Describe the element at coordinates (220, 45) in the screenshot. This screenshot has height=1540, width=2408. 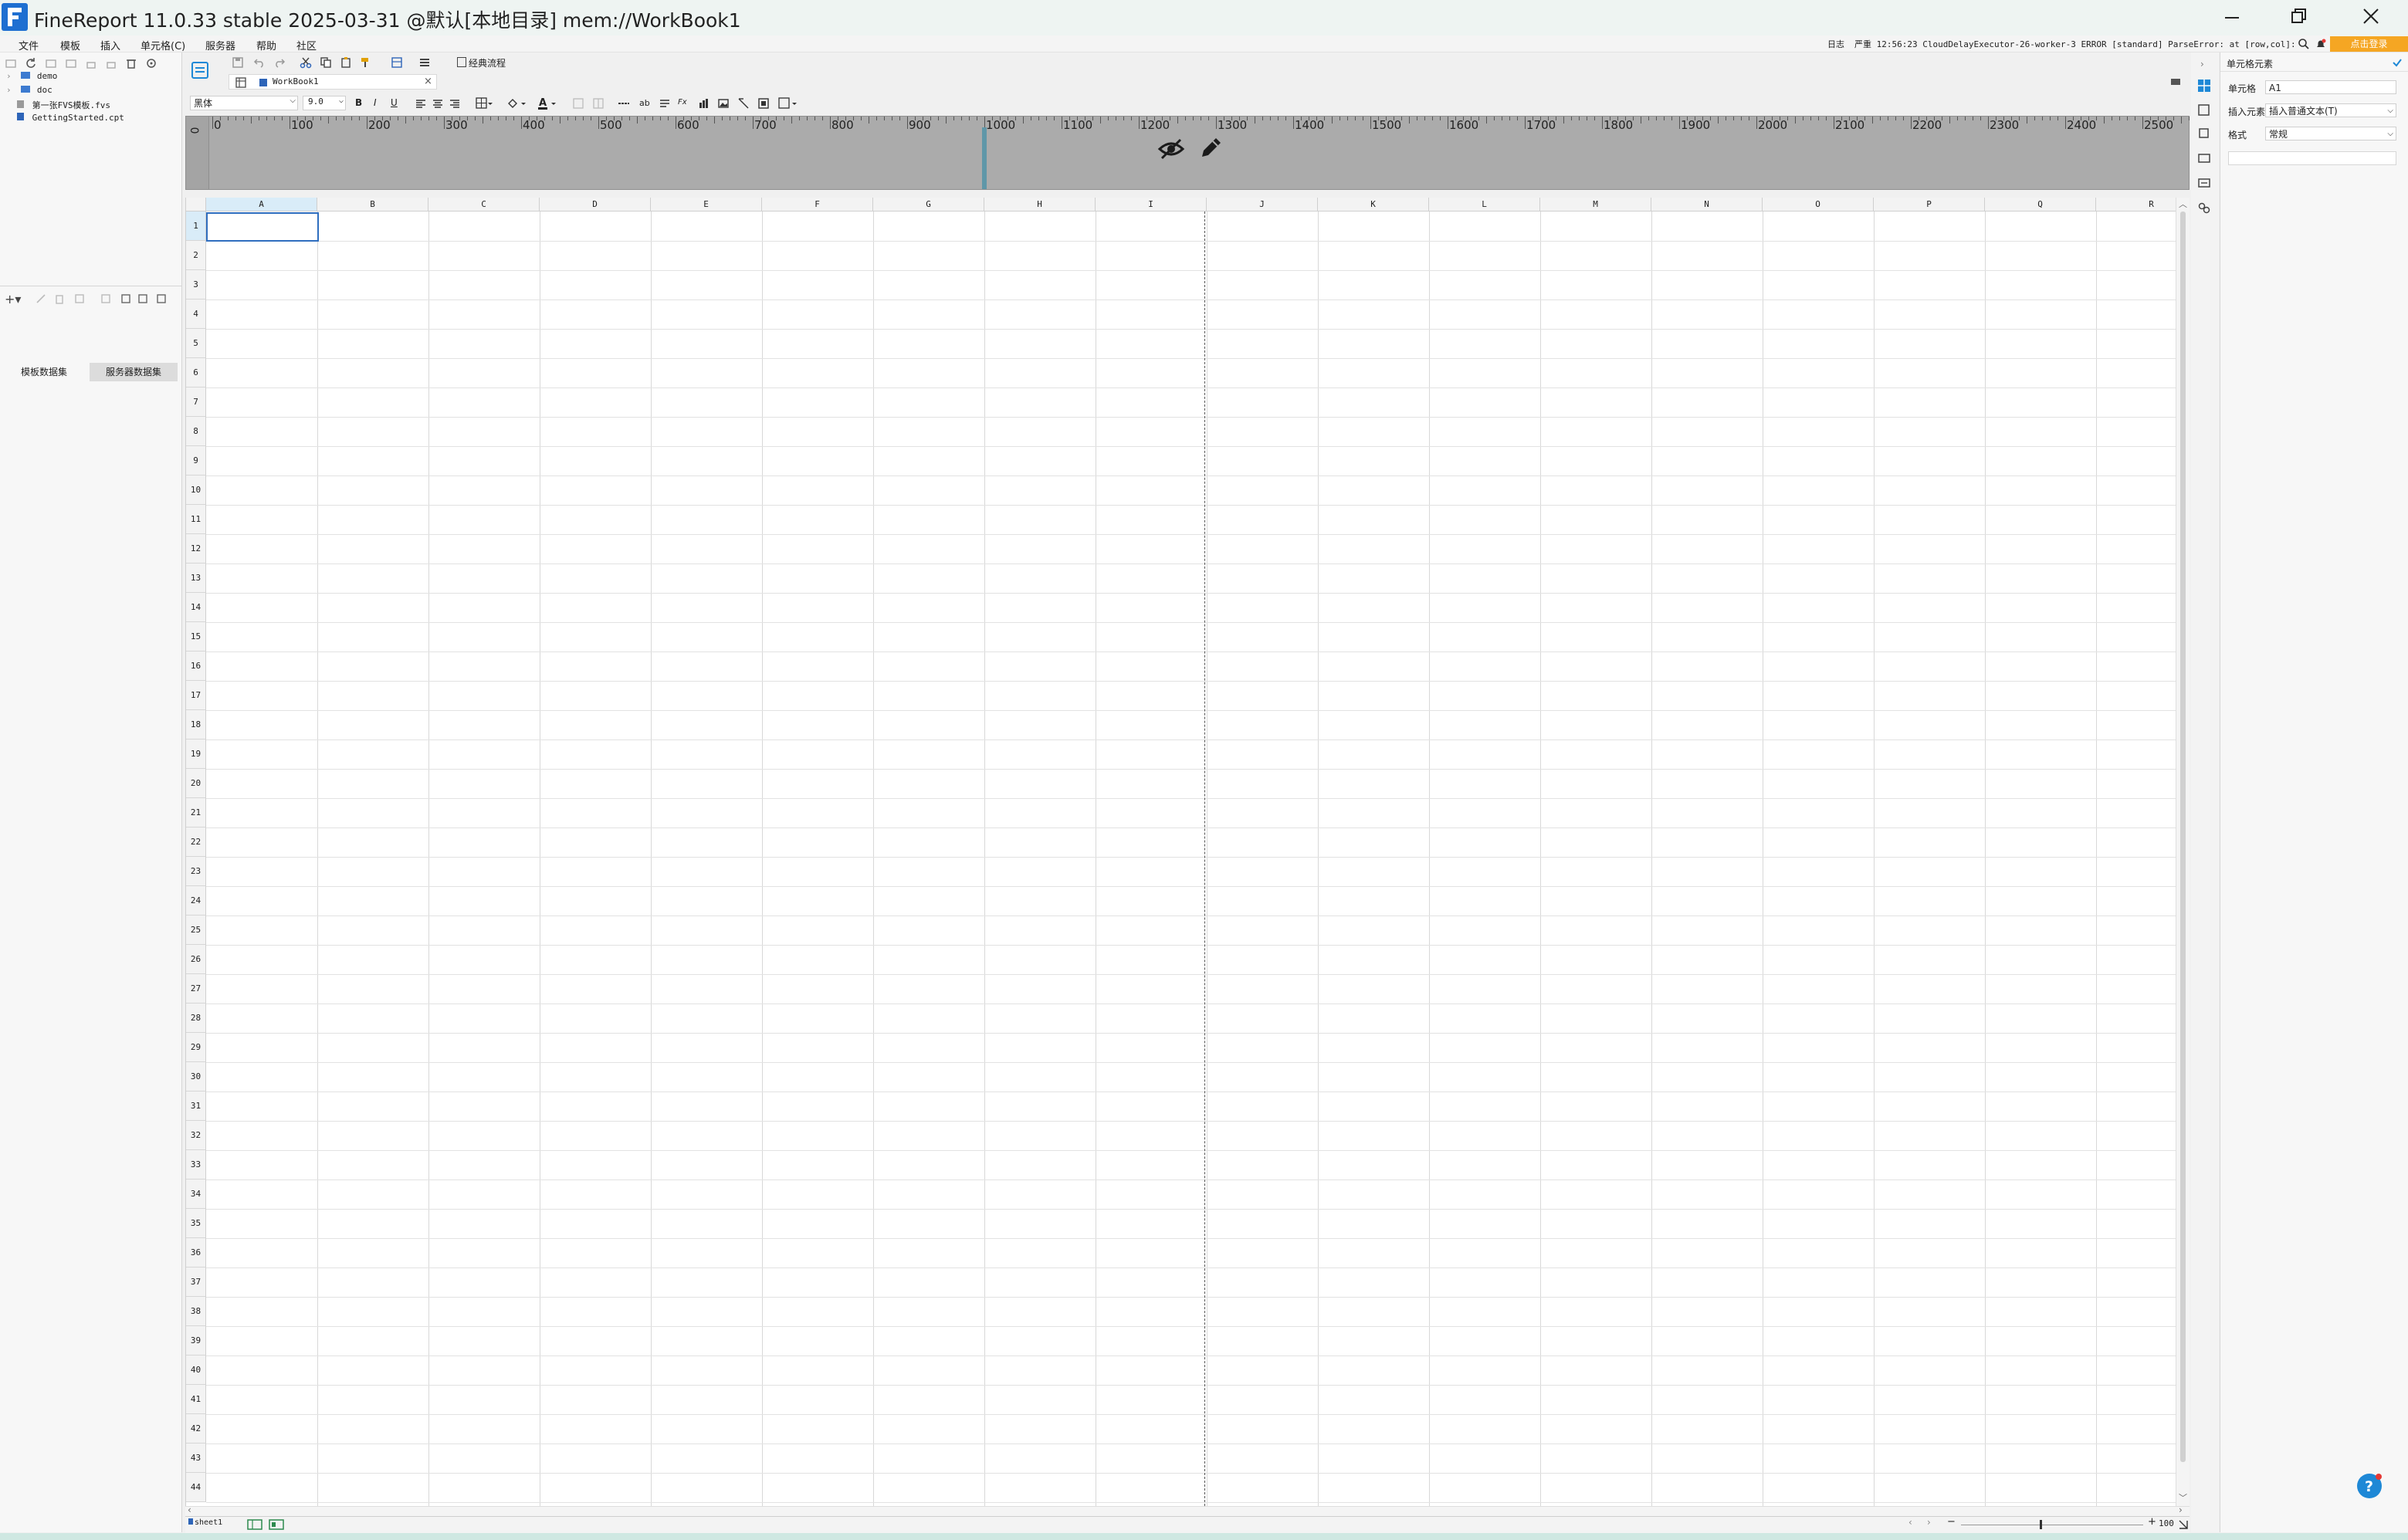
I see `menu-server: 服务器` at that location.